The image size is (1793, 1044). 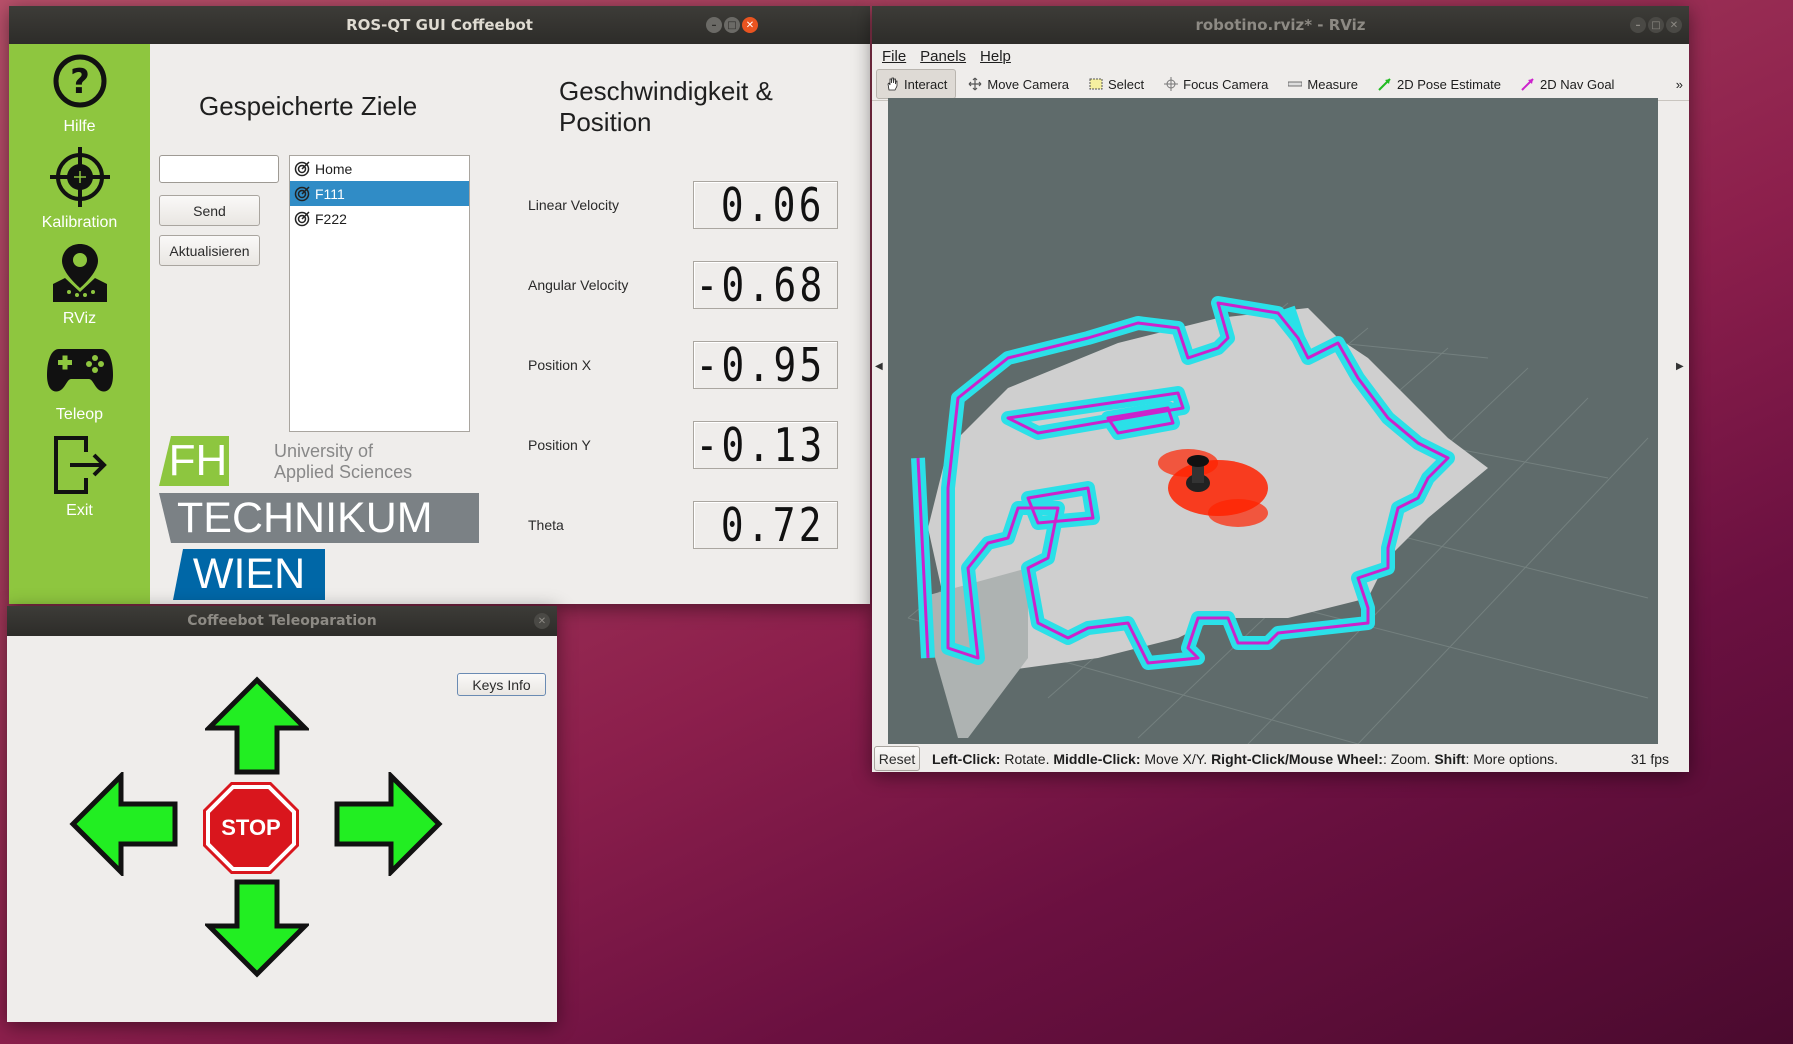 What do you see at coordinates (892, 84) in the screenshot?
I see `hand-icon` at bounding box center [892, 84].